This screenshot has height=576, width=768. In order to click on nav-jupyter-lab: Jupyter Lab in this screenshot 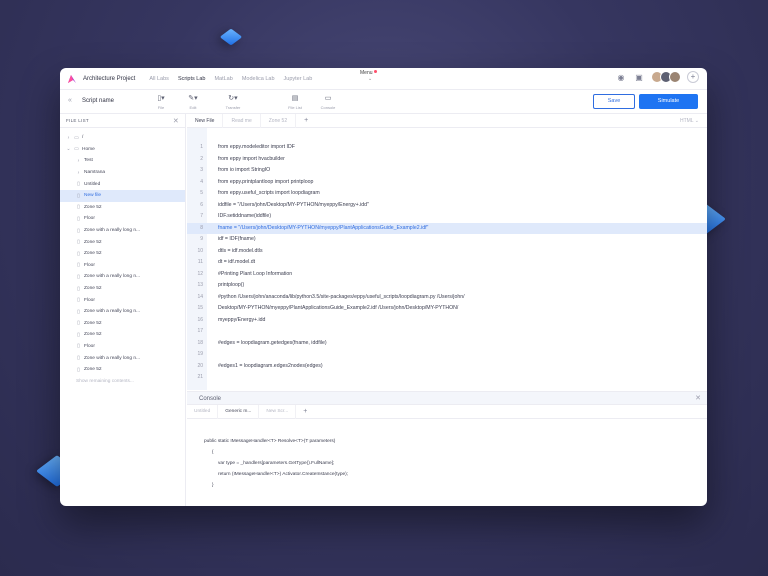, I will do `click(298, 79)`.